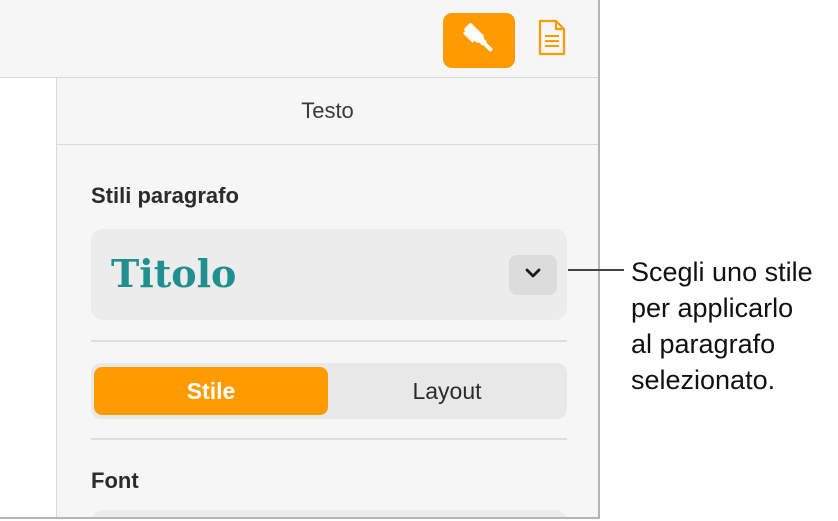 This screenshot has height=521, width=838. I want to click on callout-line-text: per applicarlo, so click(712, 308).